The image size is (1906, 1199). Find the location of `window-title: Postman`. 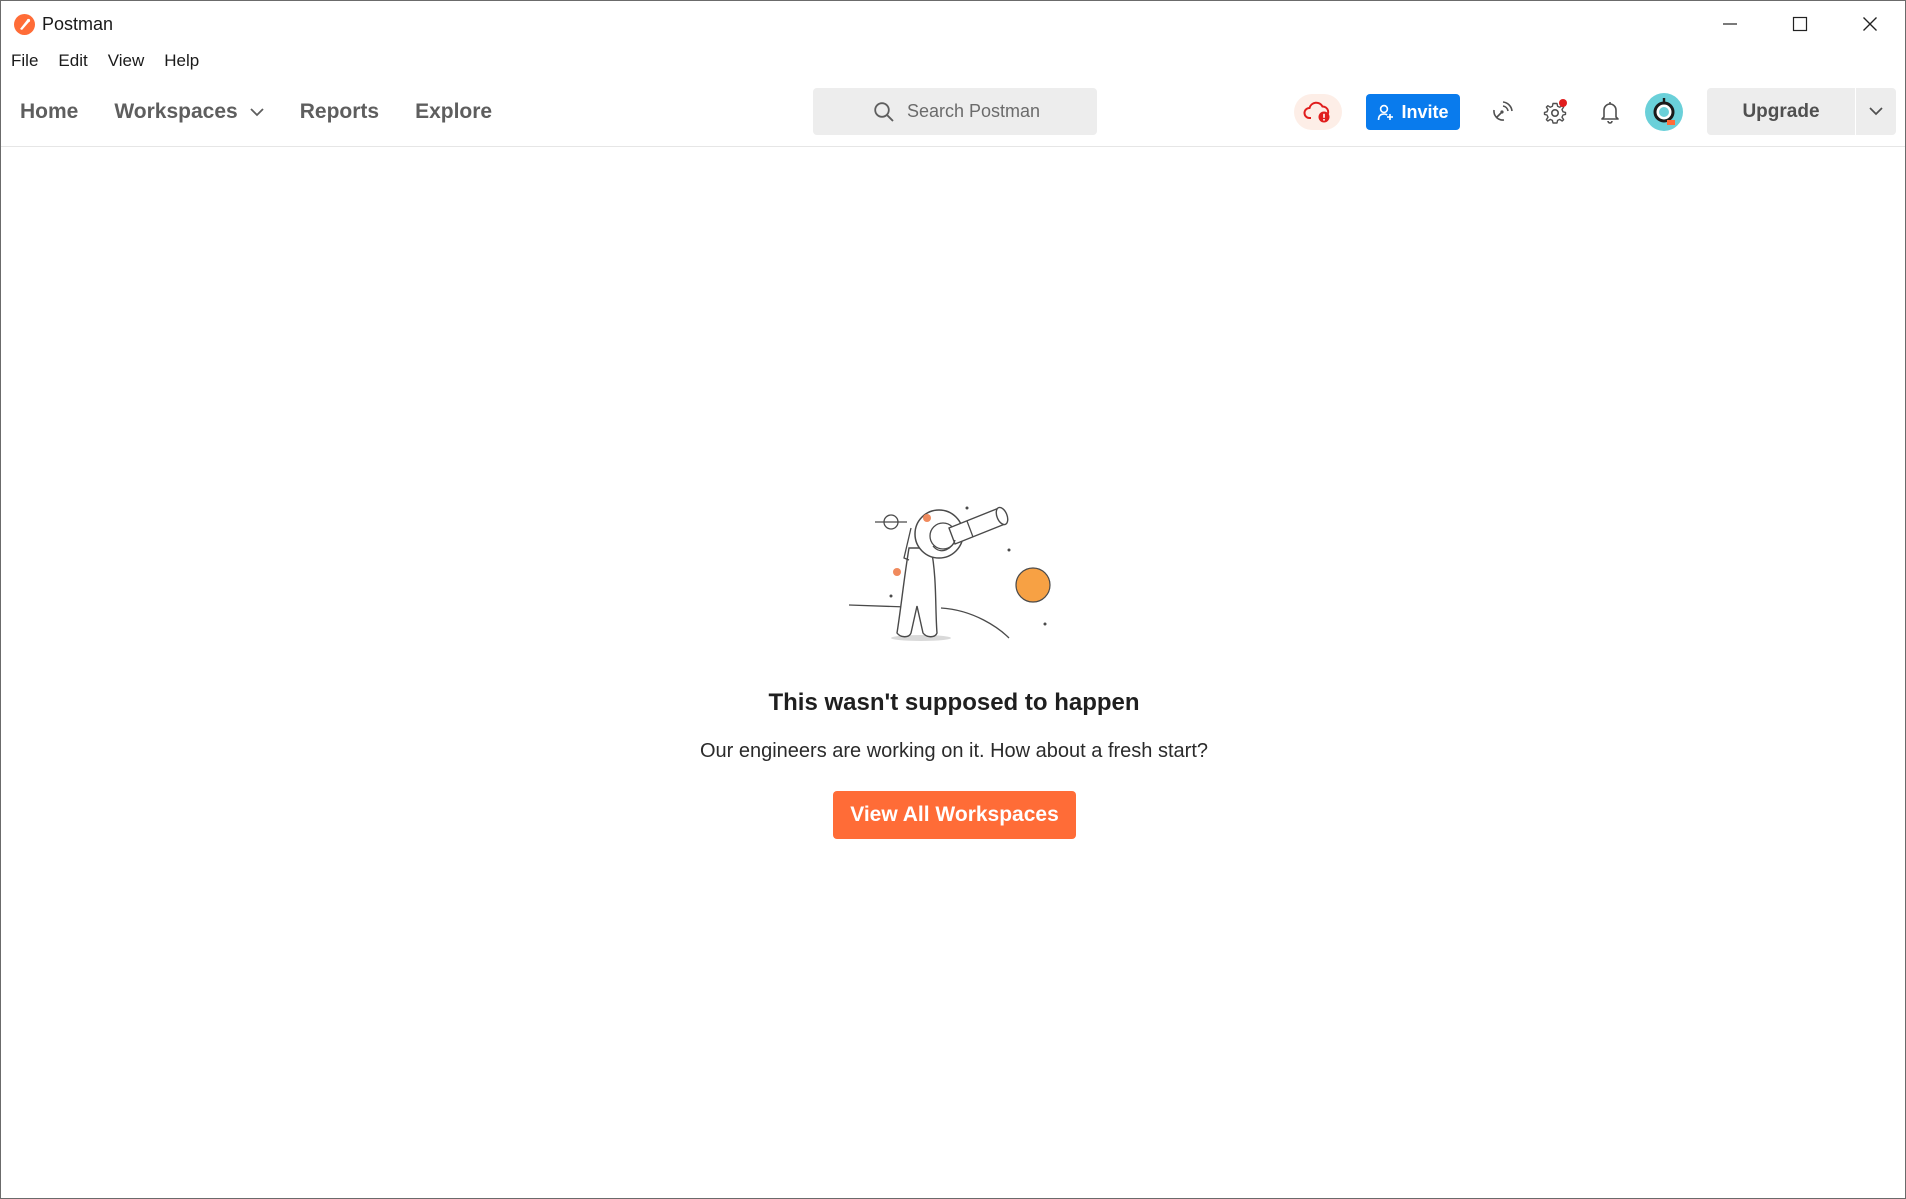

window-title: Postman is located at coordinates (78, 24).